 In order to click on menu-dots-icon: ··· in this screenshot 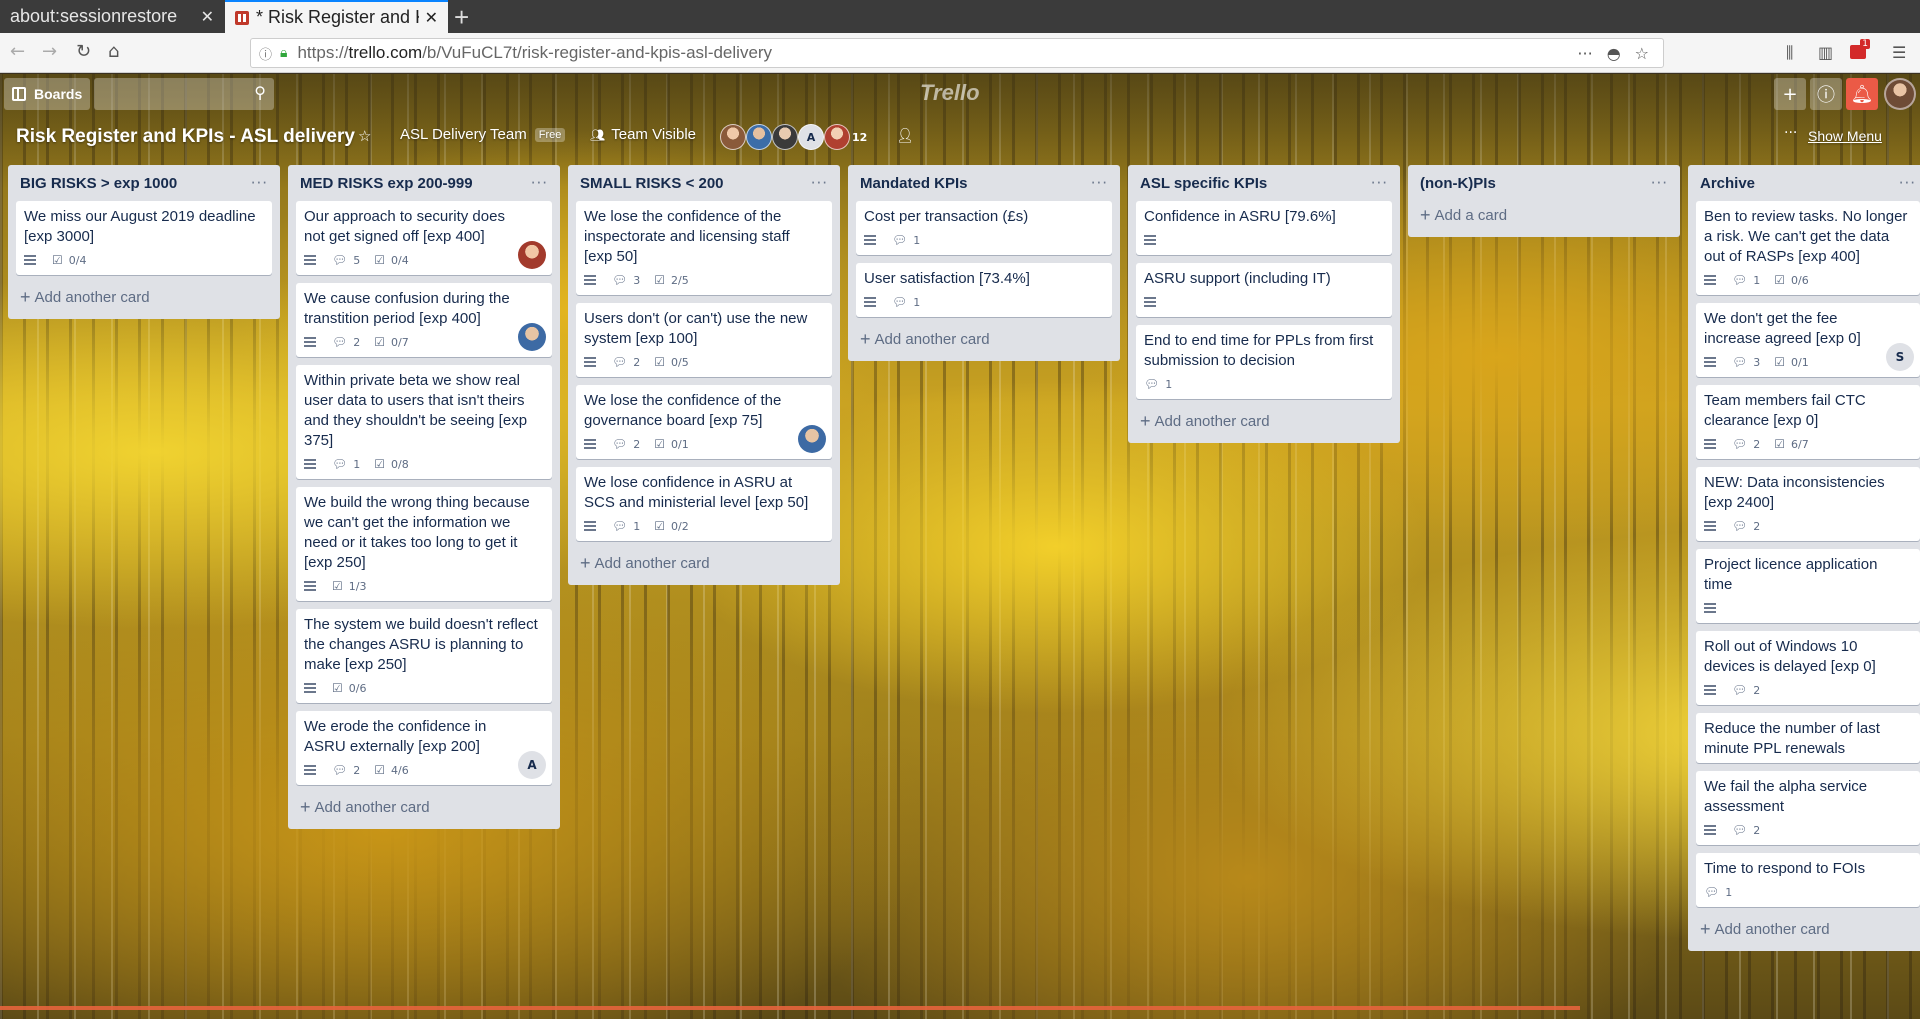, I will do `click(1790, 133)`.